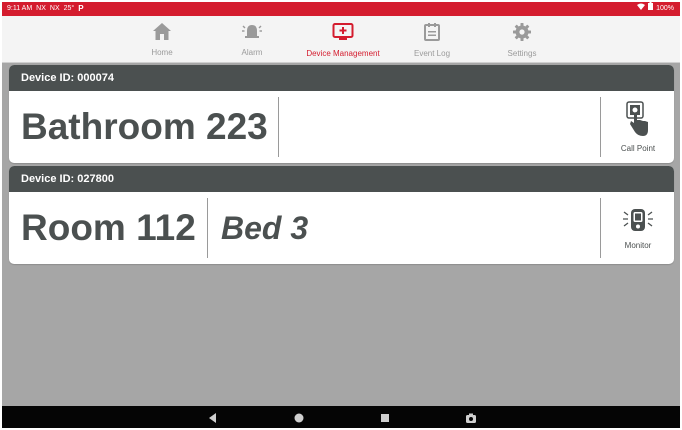 Image resolution: width=682 pixels, height=430 pixels. Describe the element at coordinates (252, 30) in the screenshot. I see `alarm-bell-icon` at that location.